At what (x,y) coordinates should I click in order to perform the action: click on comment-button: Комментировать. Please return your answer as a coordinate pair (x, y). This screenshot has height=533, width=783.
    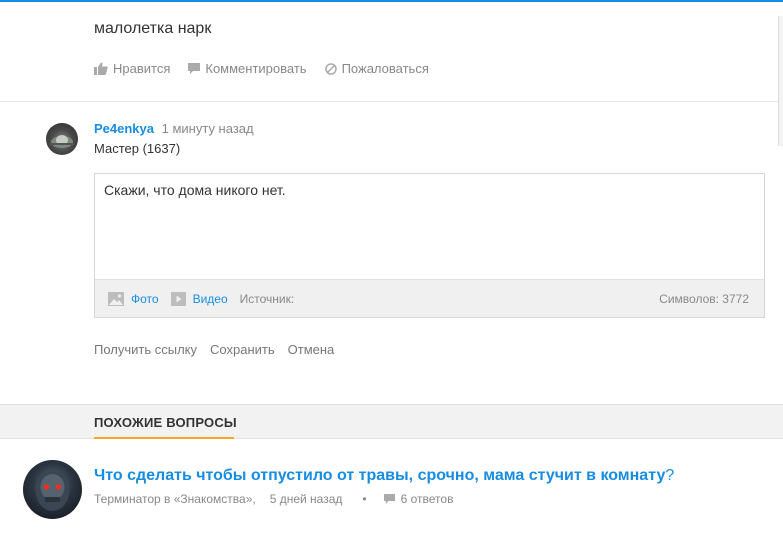
    Looking at the image, I should click on (247, 68).